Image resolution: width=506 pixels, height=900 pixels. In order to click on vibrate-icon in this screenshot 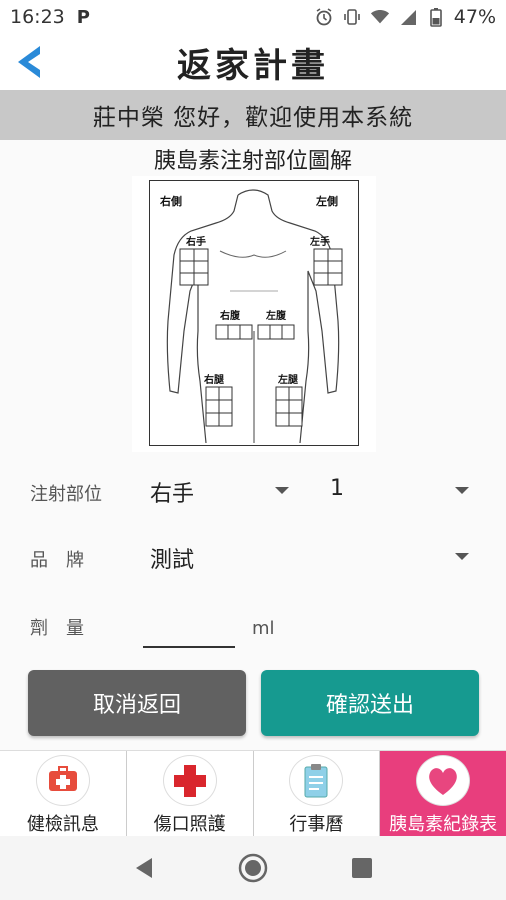, I will do `click(352, 17)`.